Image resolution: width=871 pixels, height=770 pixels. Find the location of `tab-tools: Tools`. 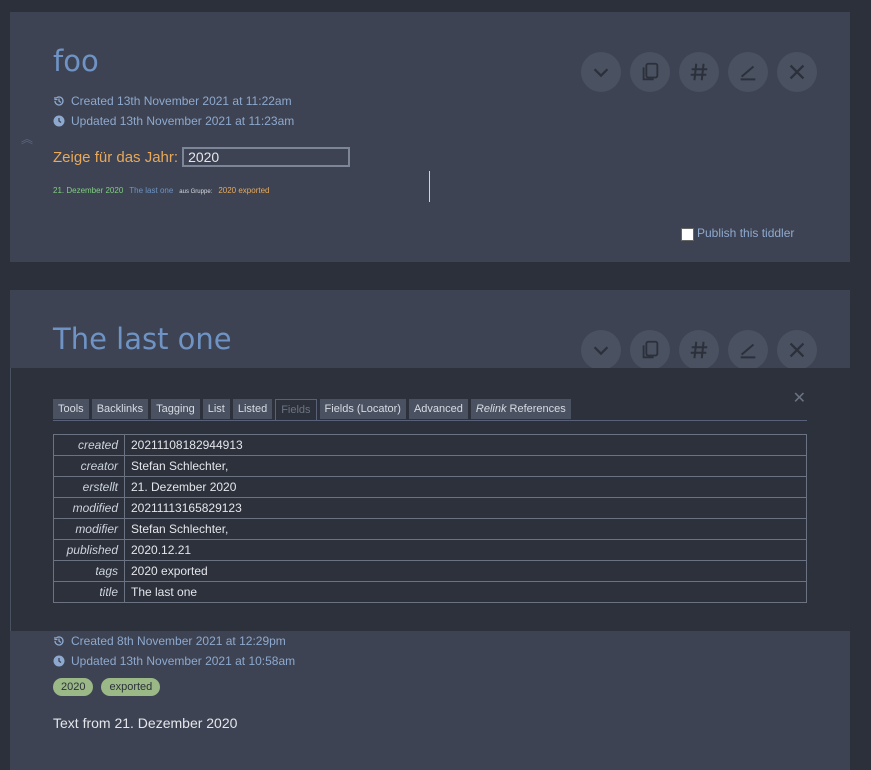

tab-tools: Tools is located at coordinates (71, 409).